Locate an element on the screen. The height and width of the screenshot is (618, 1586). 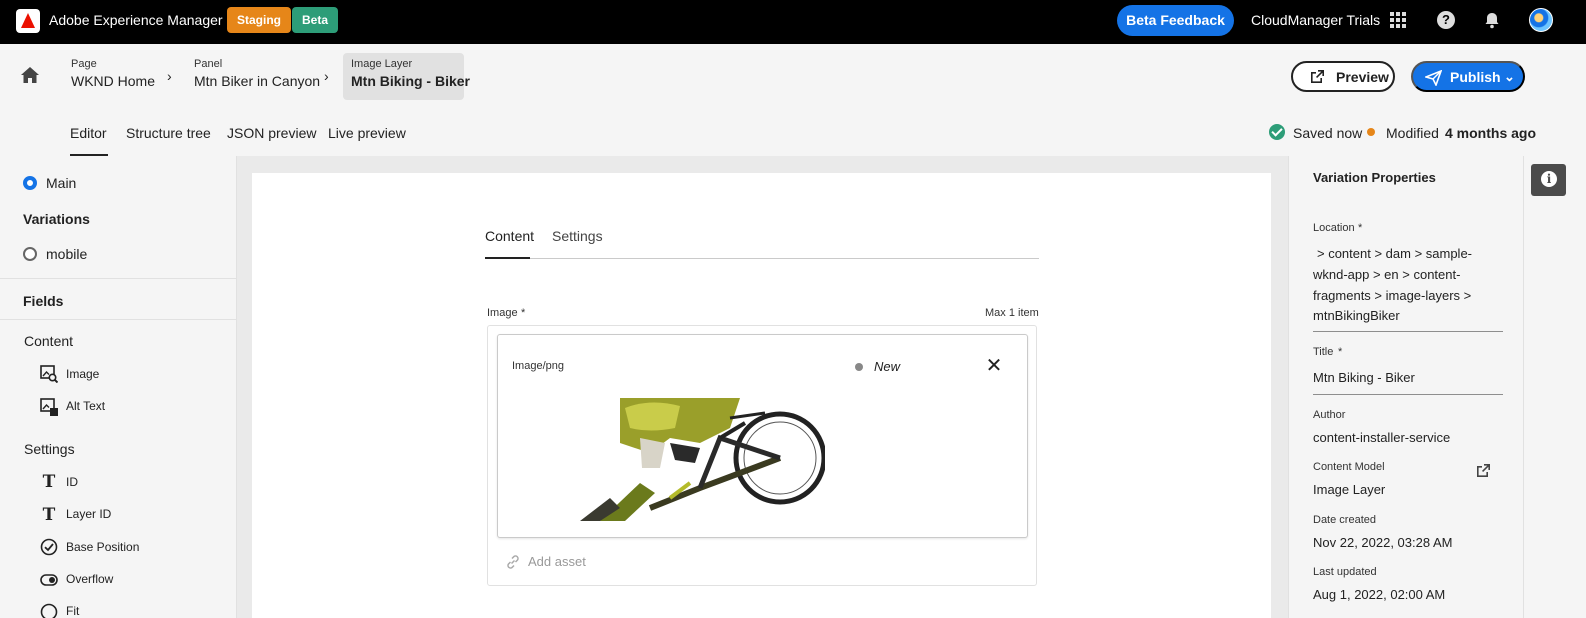
breadcrumb-page: Page WKND Home is located at coordinates (113, 73).